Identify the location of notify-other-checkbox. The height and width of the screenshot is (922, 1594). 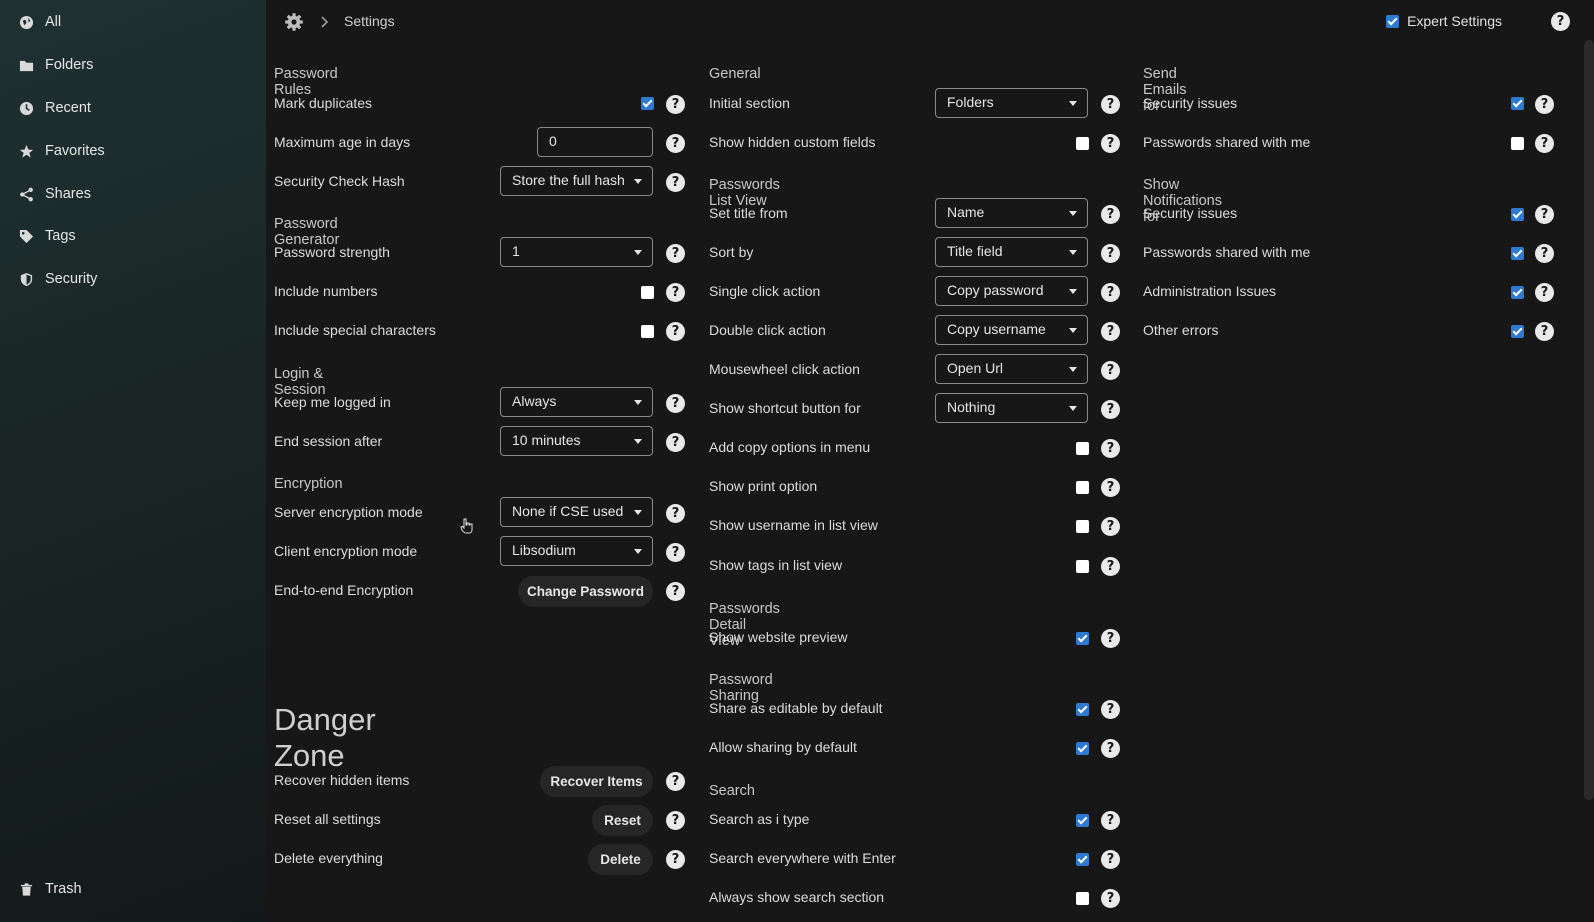
(1517, 331).